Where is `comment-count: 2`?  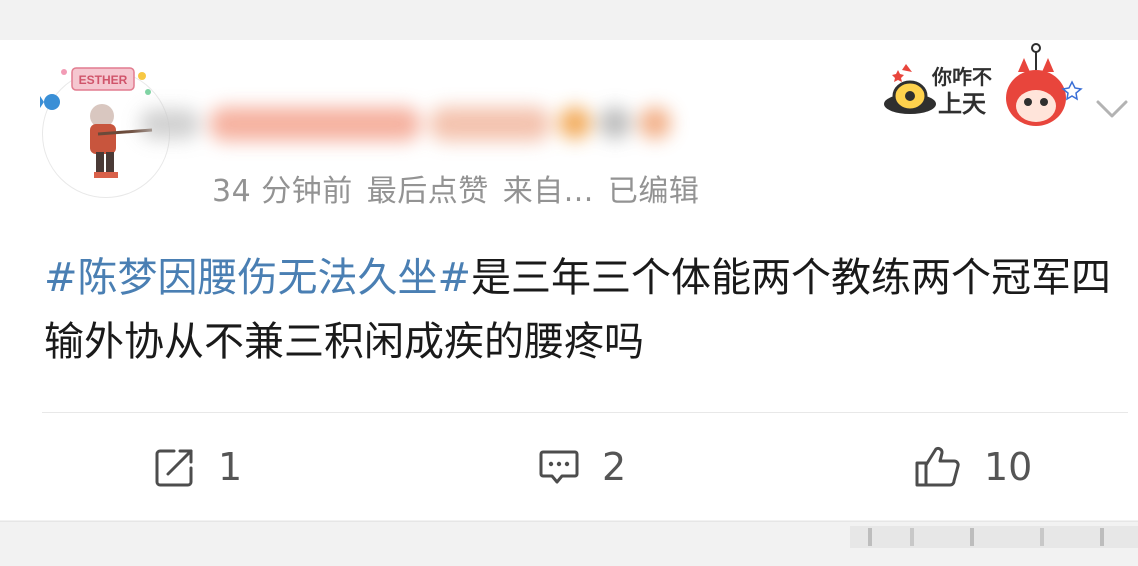 comment-count: 2 is located at coordinates (614, 467).